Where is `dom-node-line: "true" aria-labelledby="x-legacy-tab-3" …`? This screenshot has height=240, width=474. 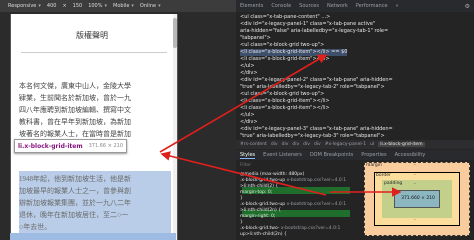 dom-node-line: "true" aria-labelledby="x-legacy-tab-3" … is located at coordinates (312, 136).